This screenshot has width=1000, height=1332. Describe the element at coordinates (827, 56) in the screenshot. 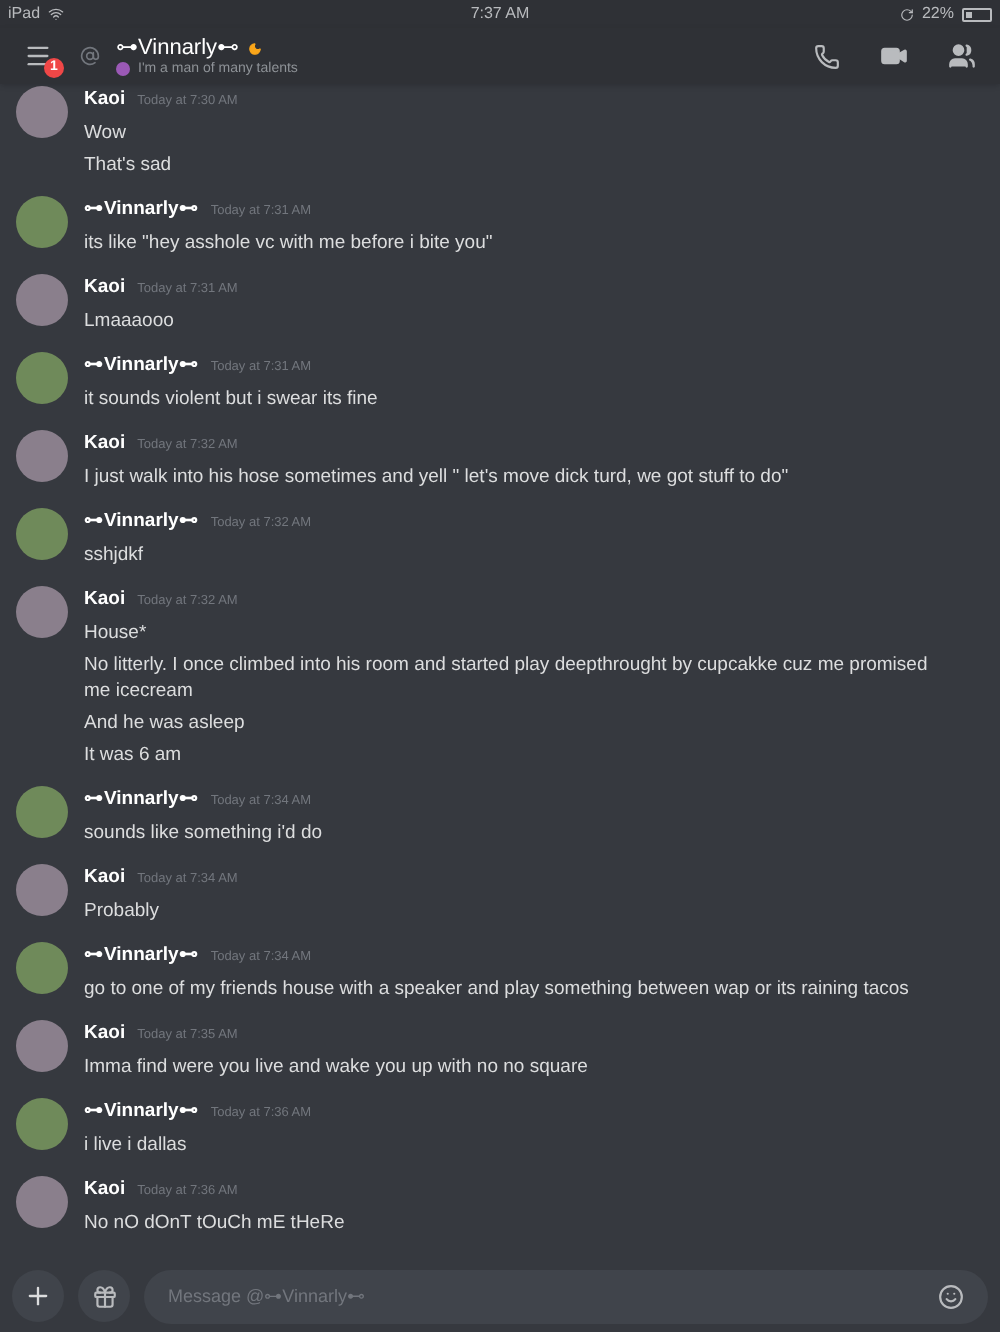

I see `call-button` at that location.